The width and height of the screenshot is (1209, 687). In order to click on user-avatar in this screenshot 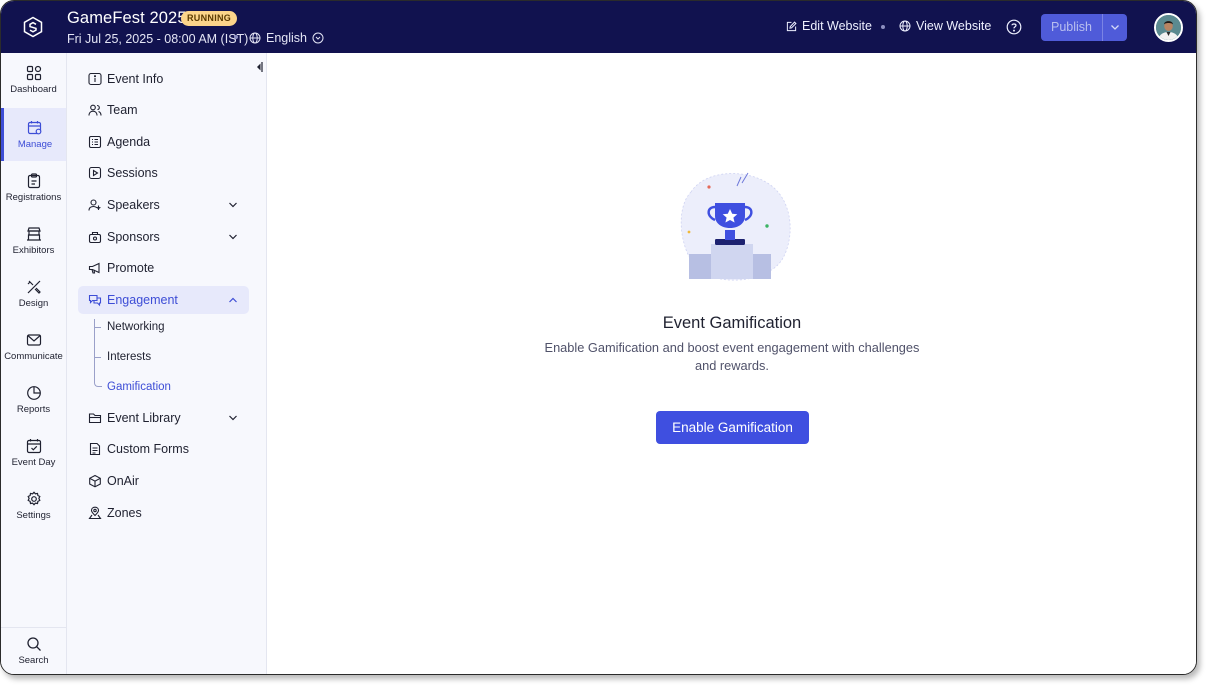, I will do `click(1168, 27)`.